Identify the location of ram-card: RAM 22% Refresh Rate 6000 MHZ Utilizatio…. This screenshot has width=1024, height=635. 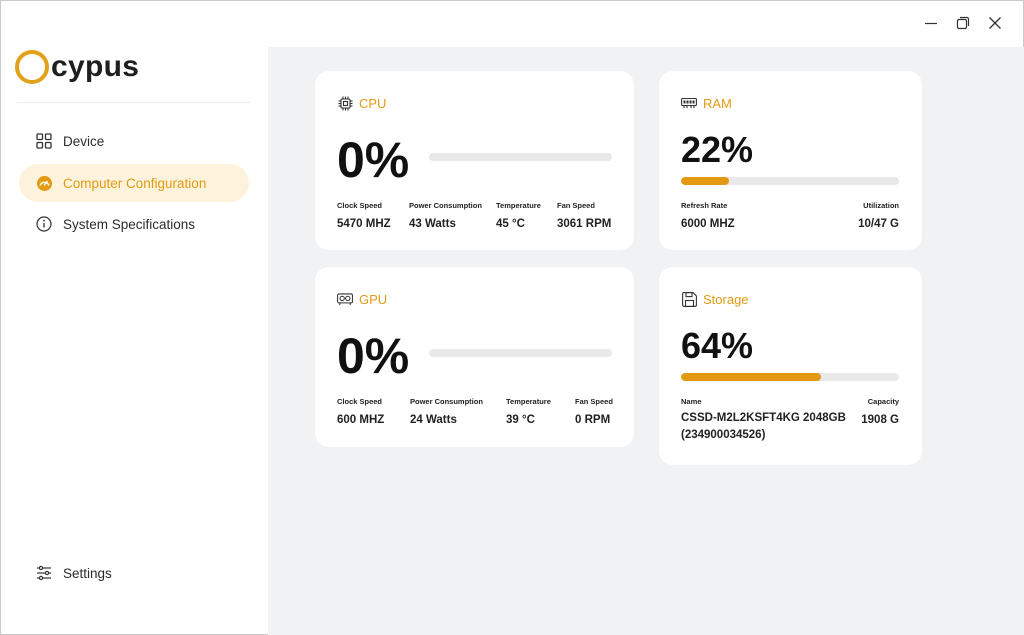
(790, 160).